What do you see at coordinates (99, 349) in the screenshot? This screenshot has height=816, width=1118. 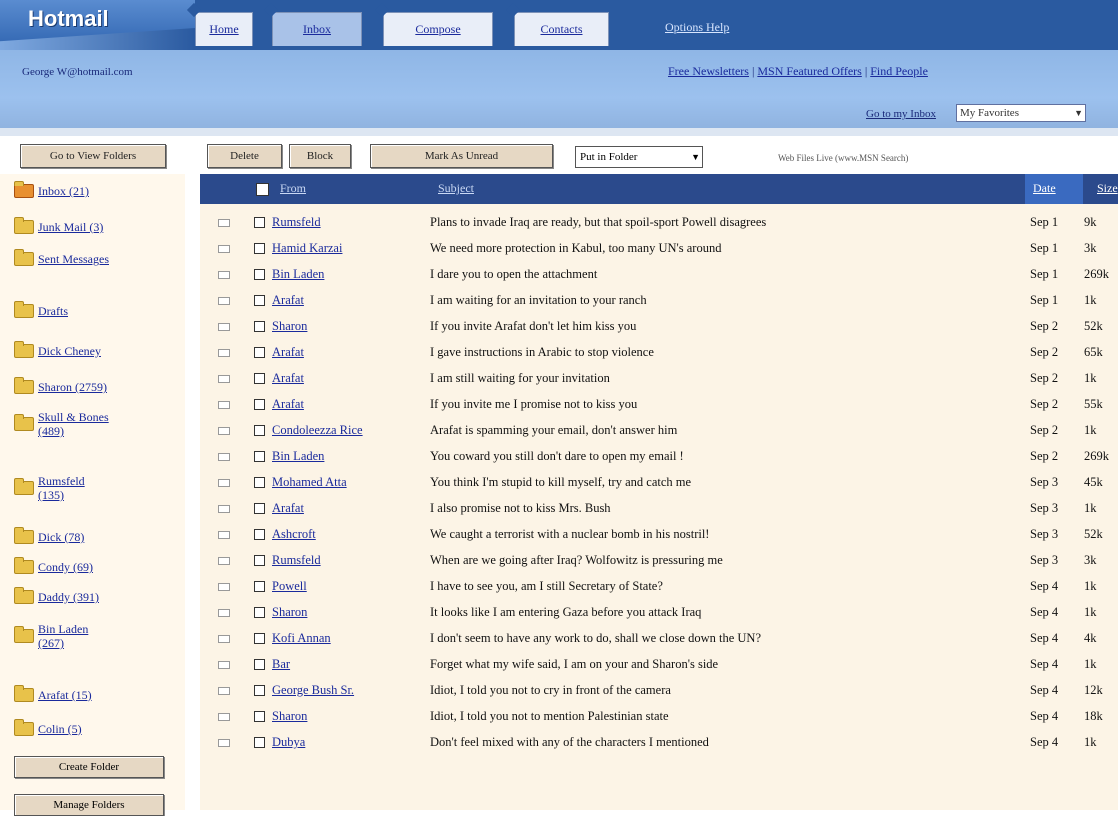 I see `folder-dick-cheney: Dick Cheney` at bounding box center [99, 349].